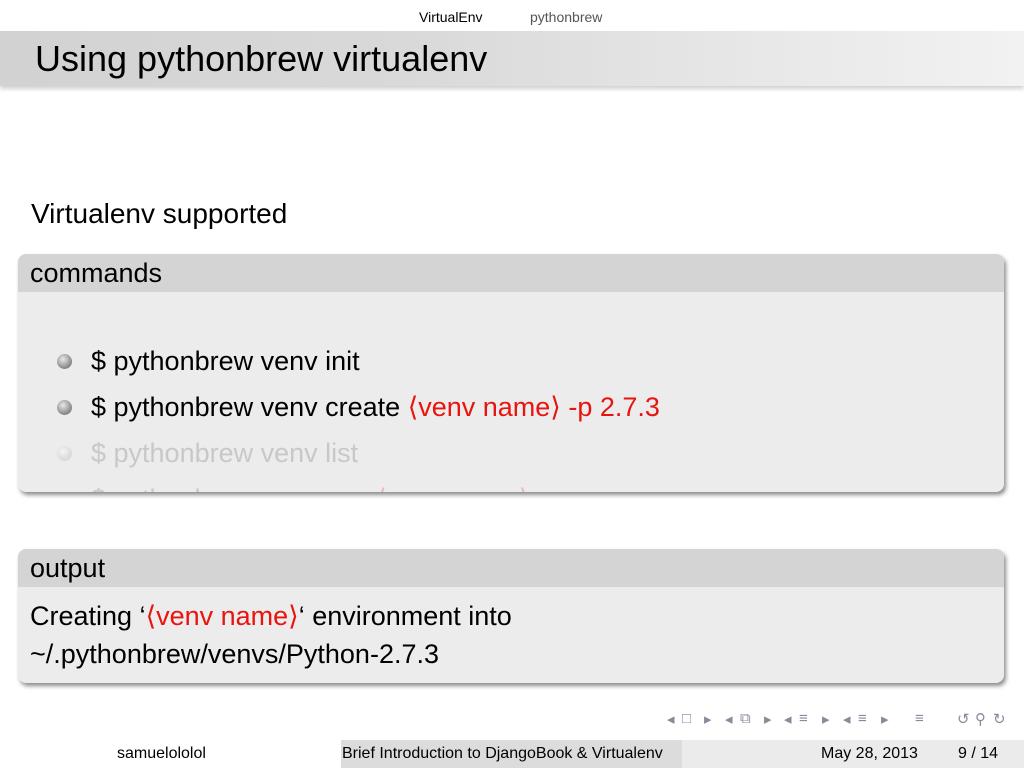 The width and height of the screenshot is (1024, 768). What do you see at coordinates (980, 719) in the screenshot?
I see `nav-search-icon: ⚲` at bounding box center [980, 719].